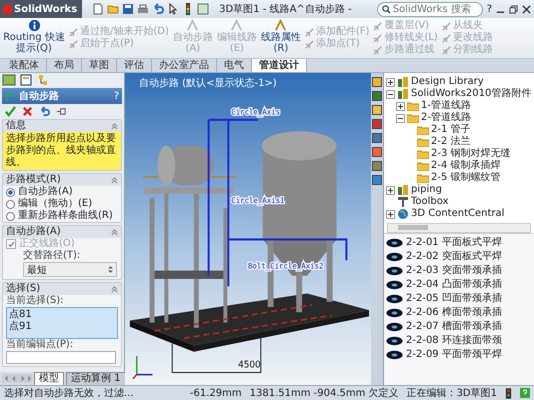  Describe the element at coordinates (99, 65) in the screenshot. I see `ribbon-tab: 草图` at that location.